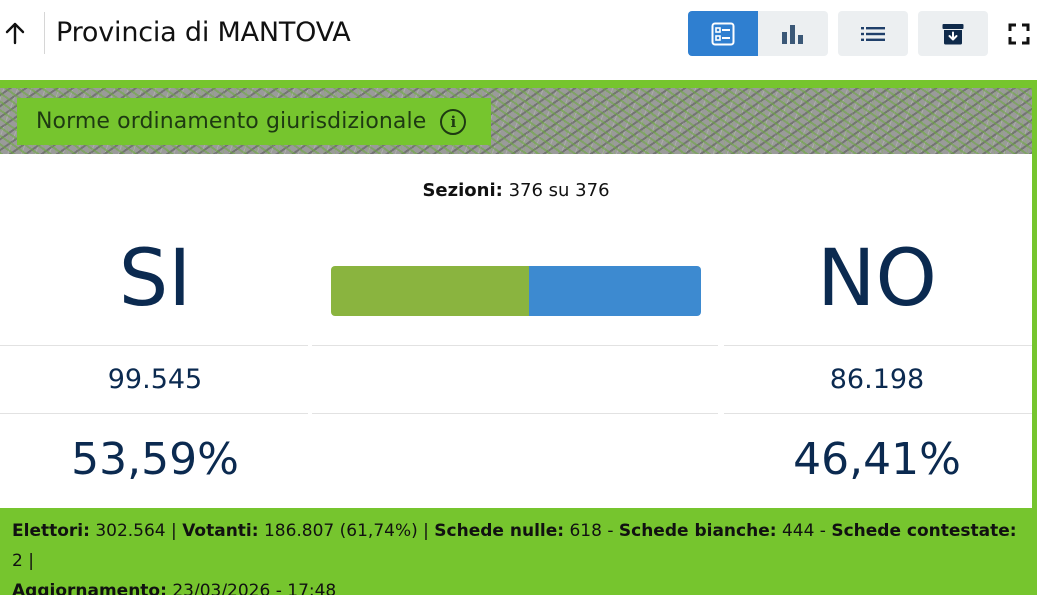 This screenshot has height=595, width=1037. Describe the element at coordinates (697, 531) in the screenshot. I see `schede-bianche-label: Schede bianche:` at that location.